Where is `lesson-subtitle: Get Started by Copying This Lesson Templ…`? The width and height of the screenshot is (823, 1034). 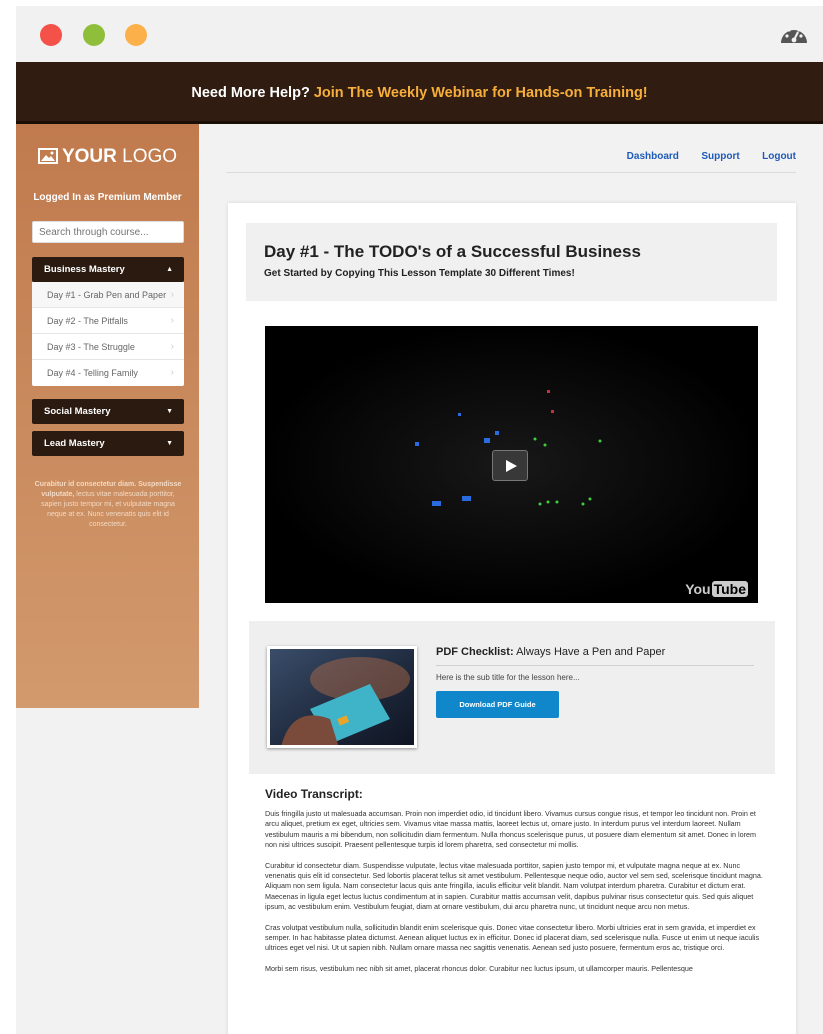 lesson-subtitle: Get Started by Copying This Lesson Templ… is located at coordinates (419, 273).